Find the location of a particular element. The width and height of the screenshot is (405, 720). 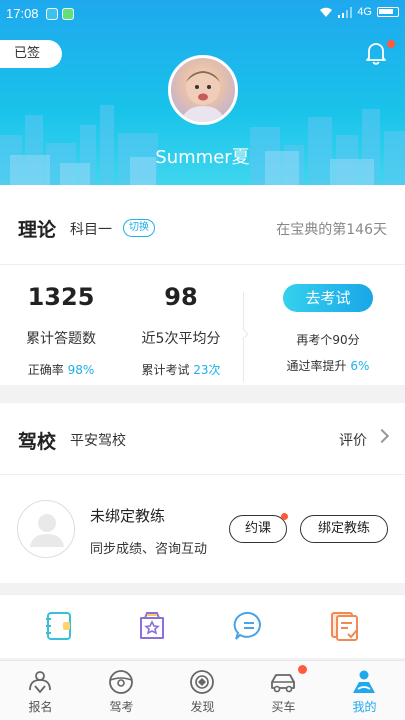

tab-signup-label: 报名 is located at coordinates (40, 707).